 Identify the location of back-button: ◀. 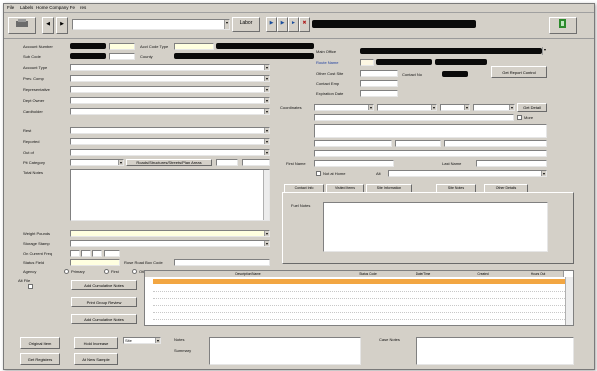
(48, 25).